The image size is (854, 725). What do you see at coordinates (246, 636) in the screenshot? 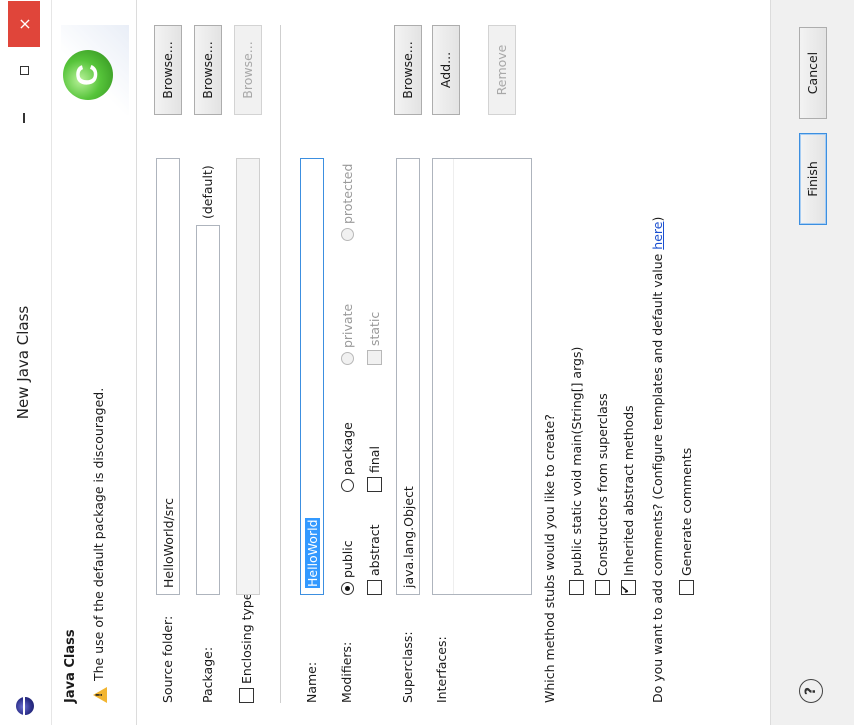
I see `enclosing-type-label: Enclosing type:` at bounding box center [246, 636].